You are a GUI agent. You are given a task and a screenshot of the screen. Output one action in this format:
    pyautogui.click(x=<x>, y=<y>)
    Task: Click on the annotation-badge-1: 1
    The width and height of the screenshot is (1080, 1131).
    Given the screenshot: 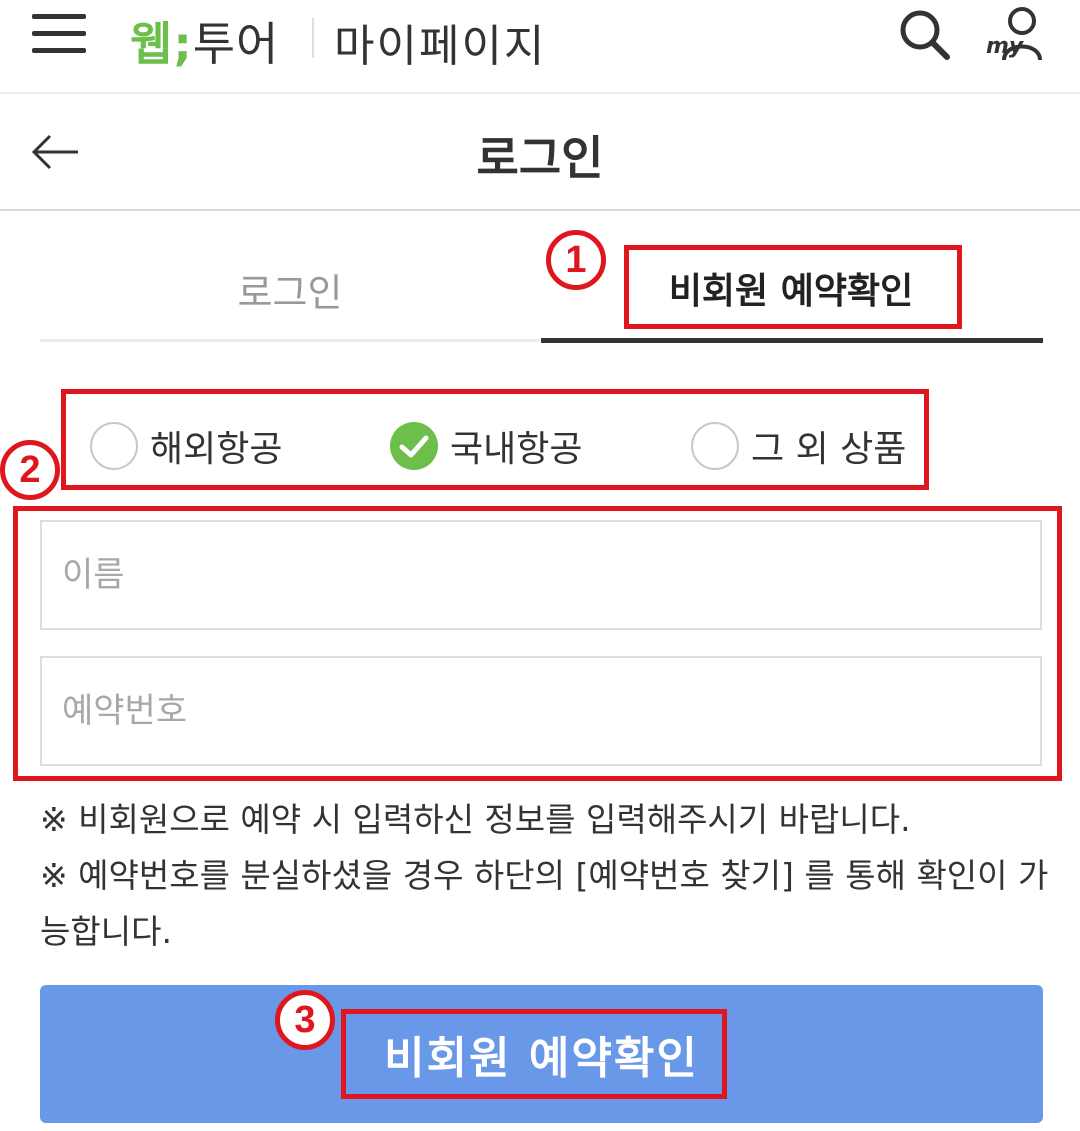 What is the action you would take?
    pyautogui.click(x=576, y=260)
    